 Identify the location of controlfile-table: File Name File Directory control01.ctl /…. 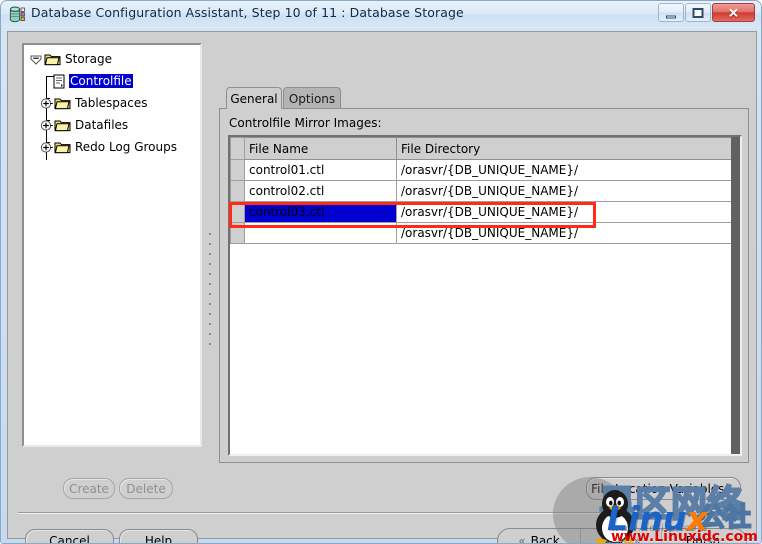
(481, 190).